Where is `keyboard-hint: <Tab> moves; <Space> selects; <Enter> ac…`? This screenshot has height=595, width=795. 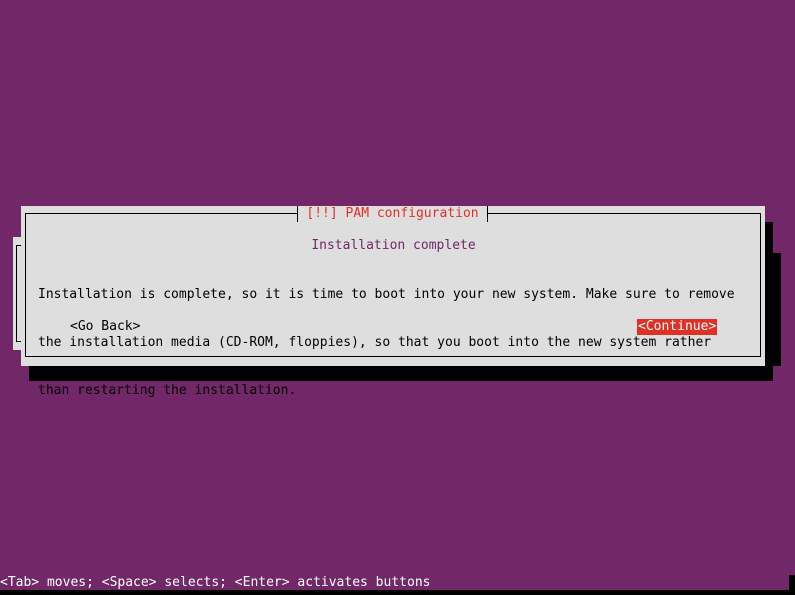
keyboard-hint: <Tab> moves; <Space> selects; <Enter> ac… is located at coordinates (215, 582).